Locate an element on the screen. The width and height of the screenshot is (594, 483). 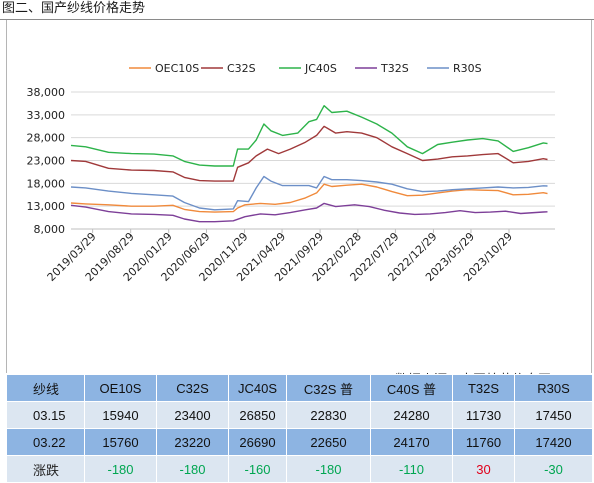
y-tick-label: 18,000 is located at coordinates (46, 183).